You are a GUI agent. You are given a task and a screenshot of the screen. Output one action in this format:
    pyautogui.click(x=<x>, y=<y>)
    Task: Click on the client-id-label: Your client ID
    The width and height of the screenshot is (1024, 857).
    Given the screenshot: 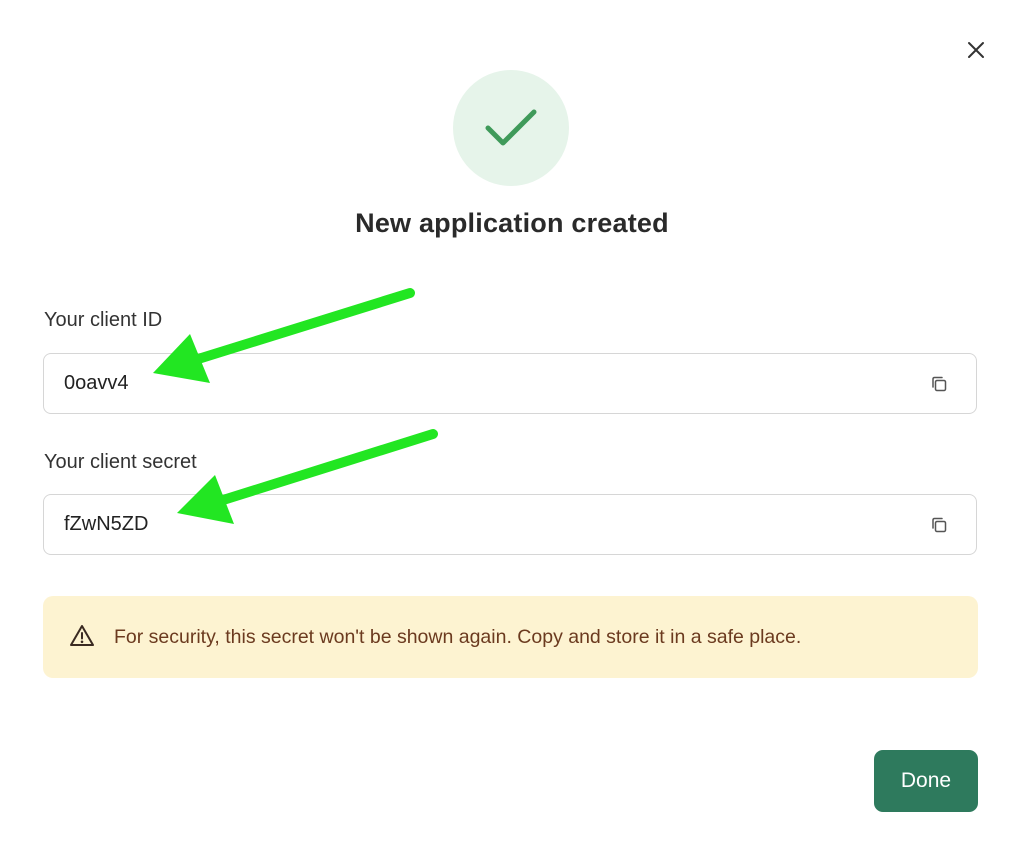 What is the action you would take?
    pyautogui.click(x=103, y=320)
    